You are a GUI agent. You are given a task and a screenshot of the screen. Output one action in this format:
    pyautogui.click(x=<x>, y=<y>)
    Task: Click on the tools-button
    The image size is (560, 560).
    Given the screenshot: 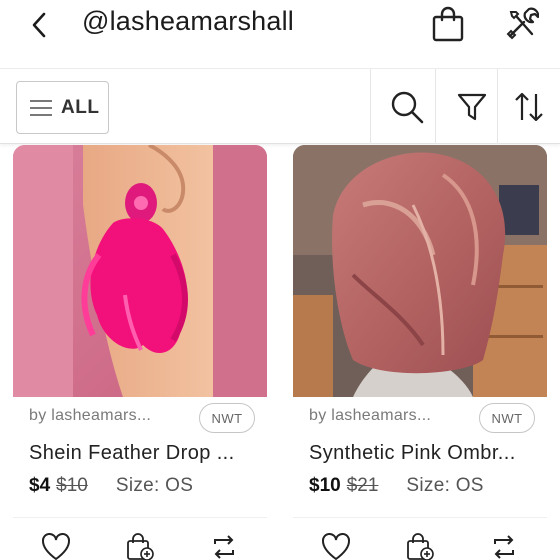 What is the action you would take?
    pyautogui.click(x=522, y=24)
    